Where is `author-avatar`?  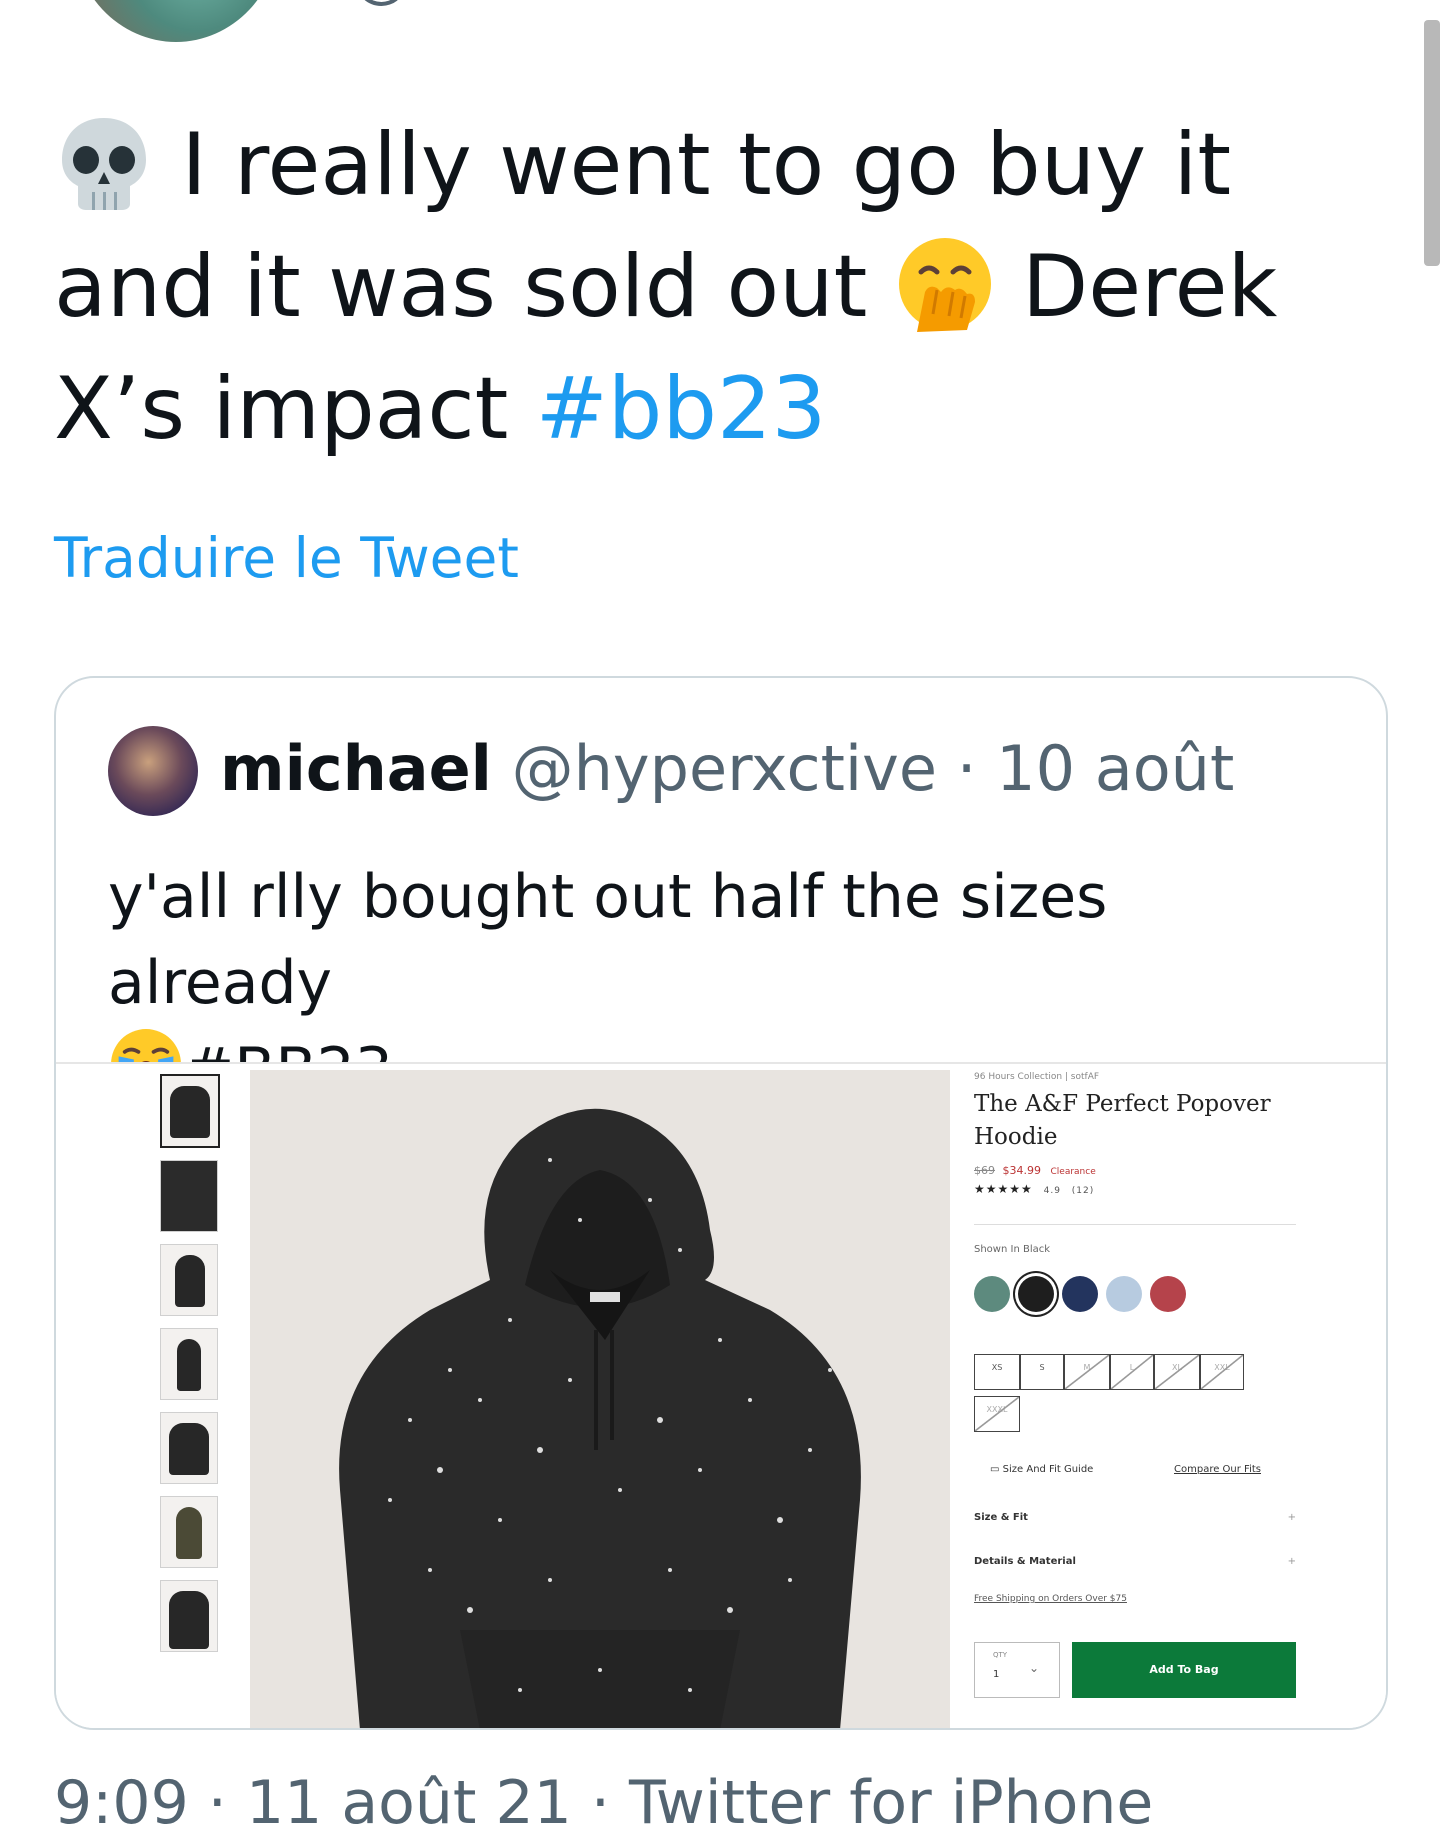 author-avatar is located at coordinates (176, 21).